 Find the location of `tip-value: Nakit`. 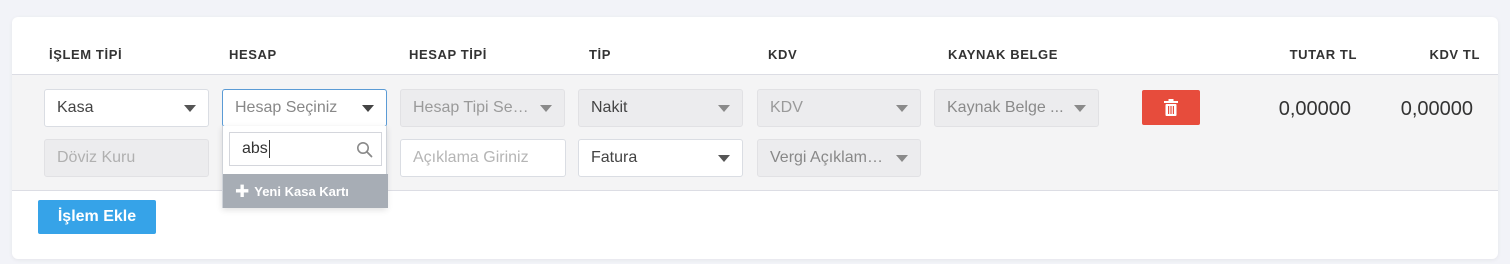

tip-value: Nakit is located at coordinates (609, 107).